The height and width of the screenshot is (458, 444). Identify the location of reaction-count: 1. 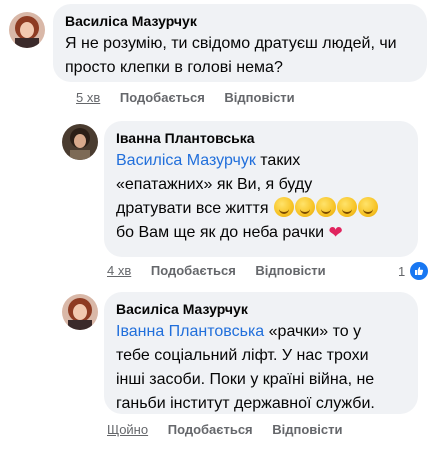
(402, 271).